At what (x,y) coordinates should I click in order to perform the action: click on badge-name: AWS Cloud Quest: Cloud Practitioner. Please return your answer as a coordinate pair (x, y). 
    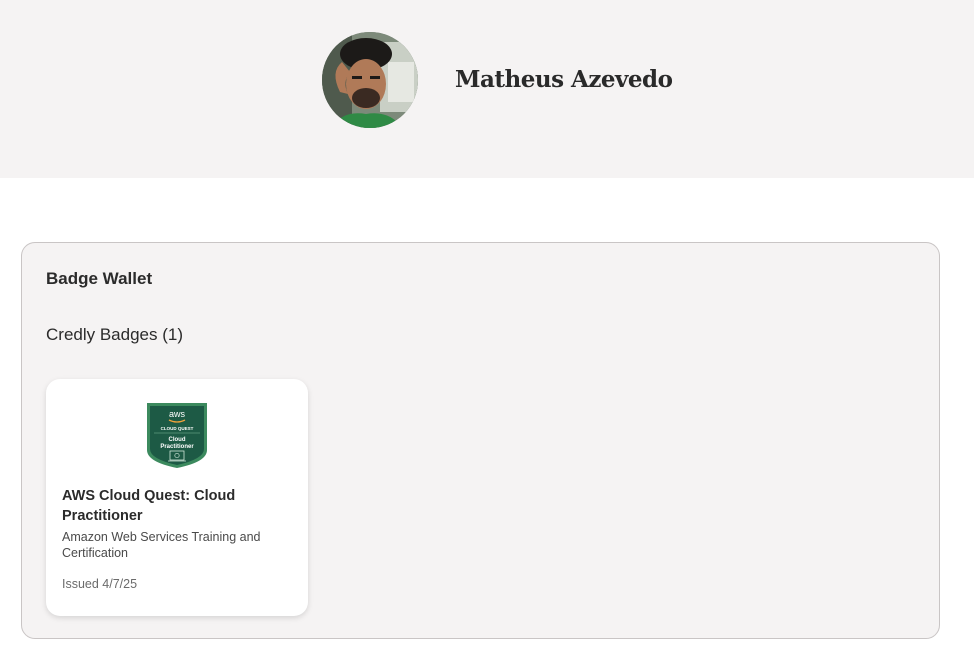
    Looking at the image, I should click on (178, 506).